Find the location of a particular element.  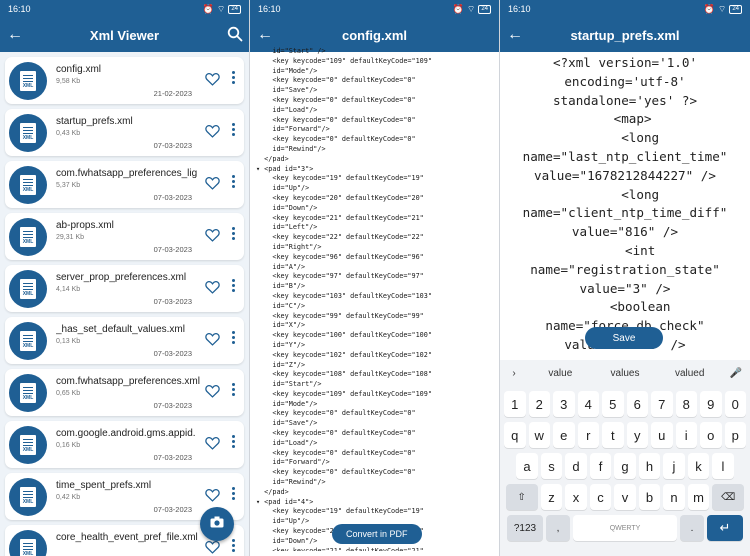

keyboard-key: l is located at coordinates (723, 466).